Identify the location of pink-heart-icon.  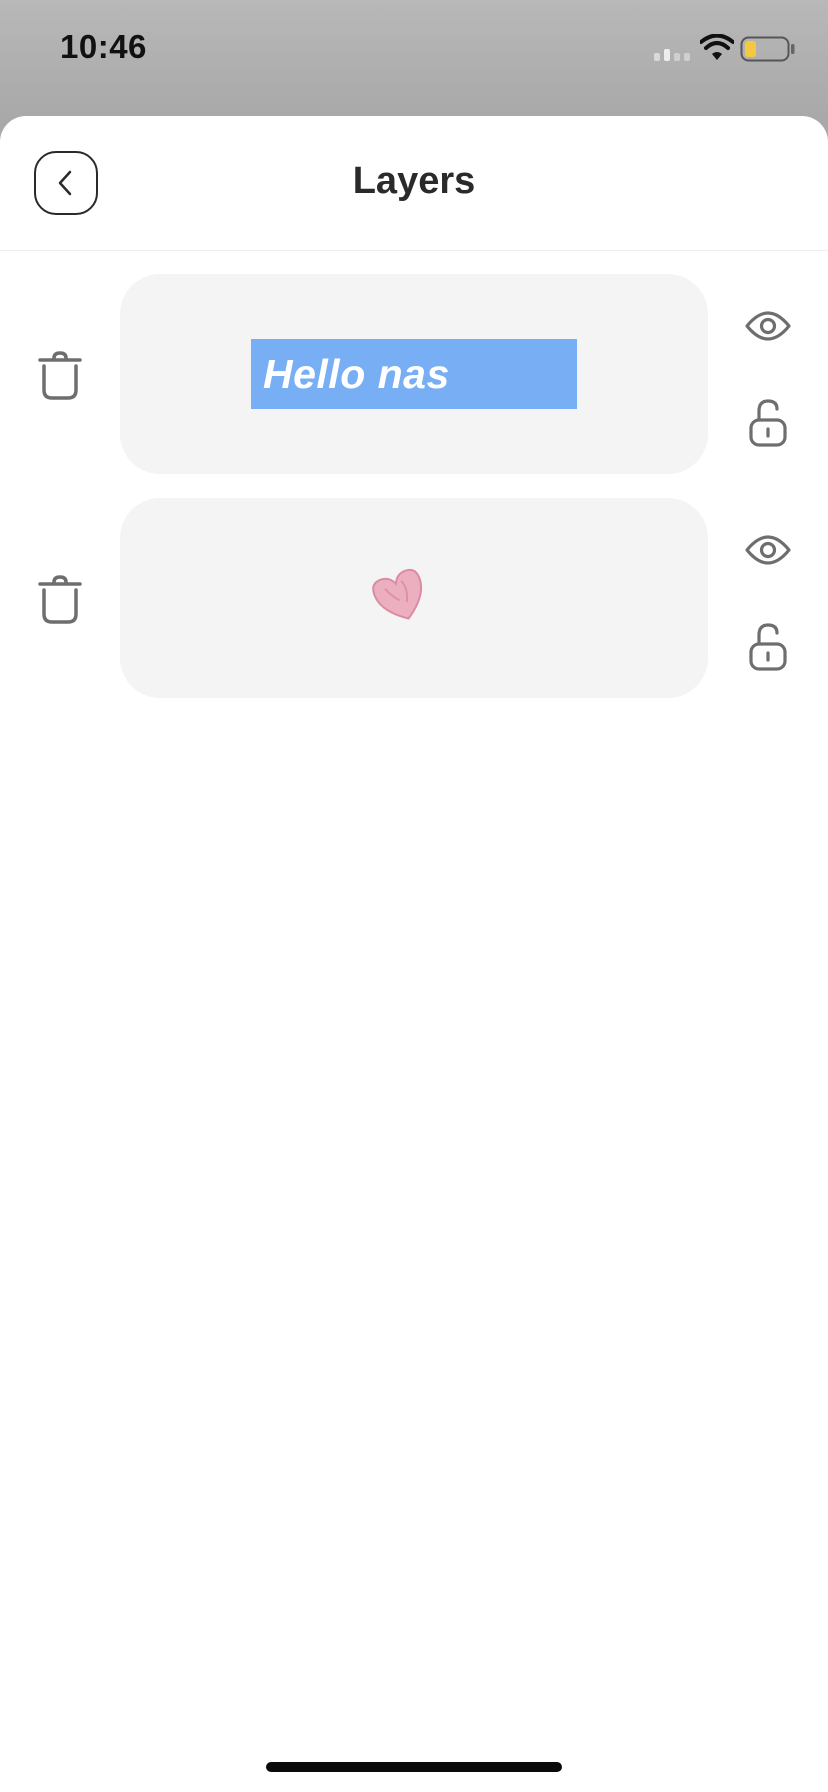
(397, 594).